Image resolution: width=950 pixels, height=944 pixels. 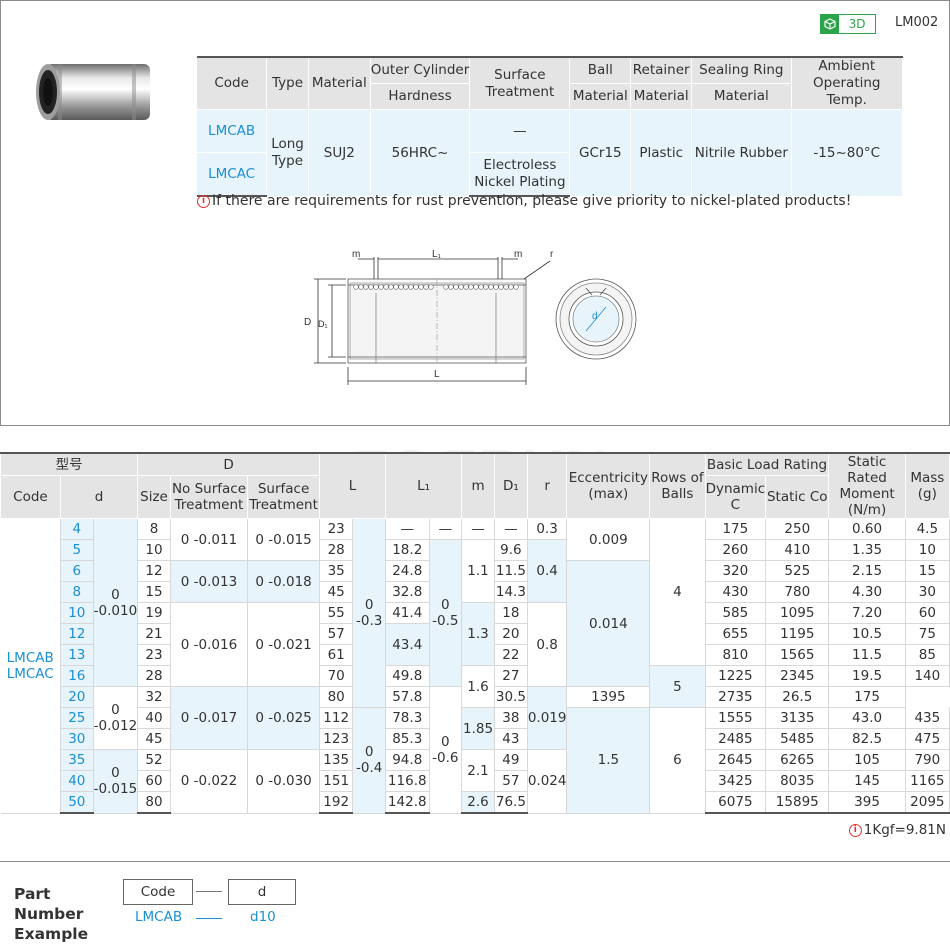 I want to click on header-rows: Rows of Balls, so click(x=677, y=485).